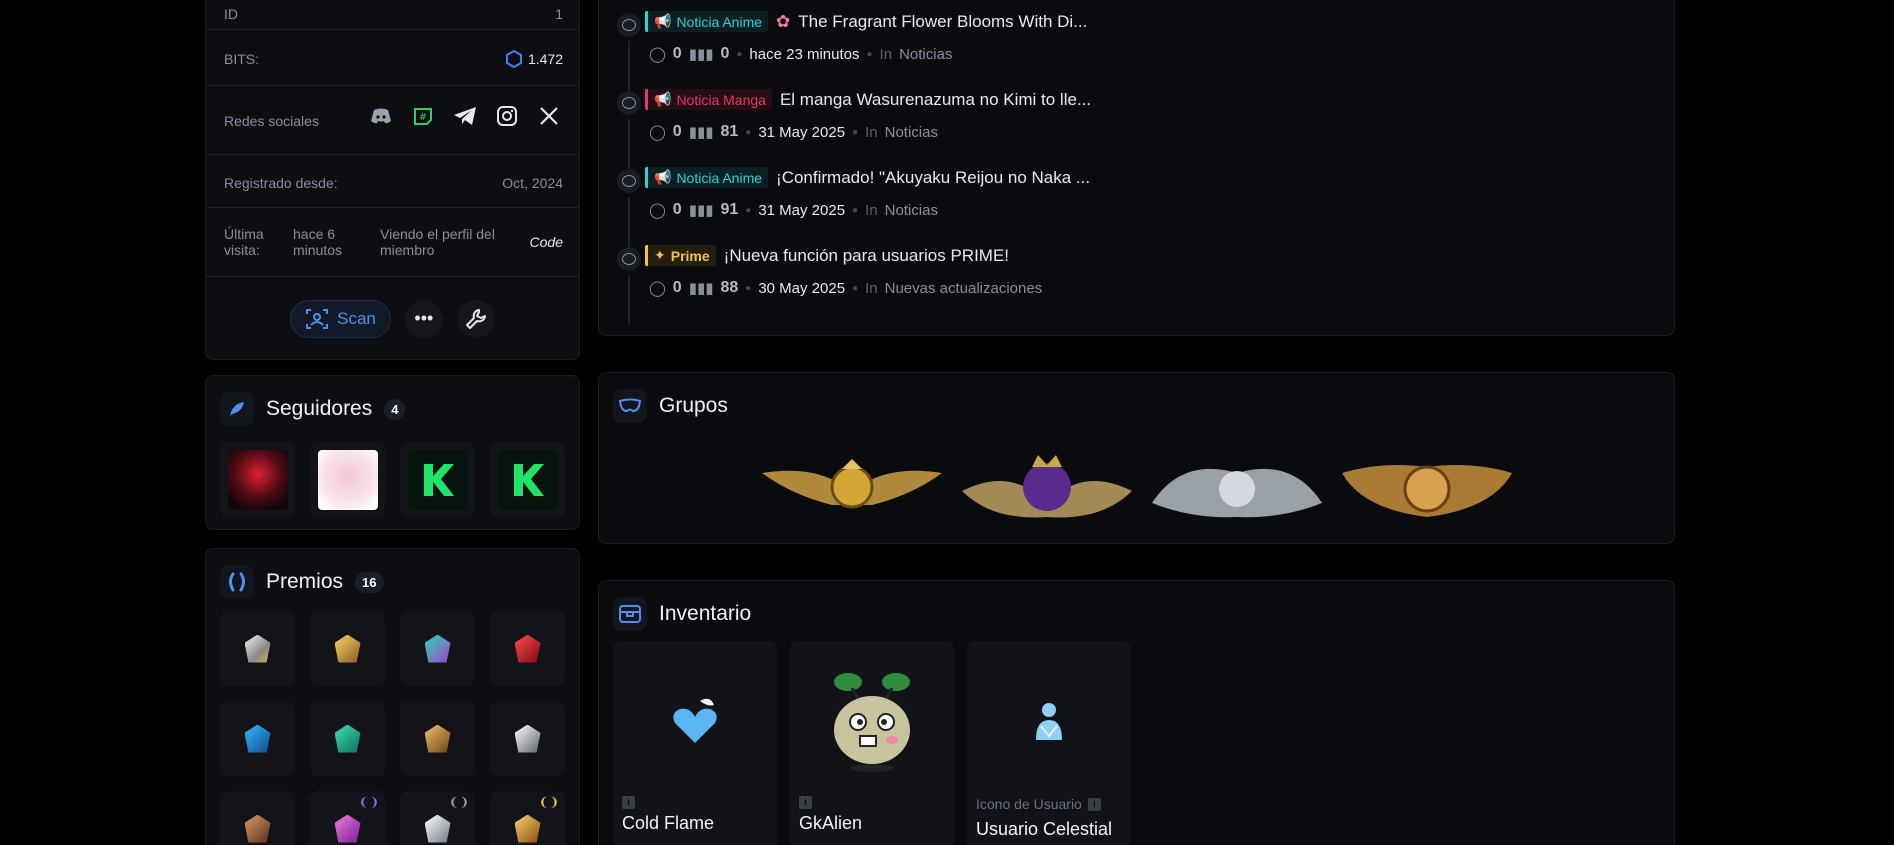 The height and width of the screenshot is (845, 1894). Describe the element at coordinates (693, 405) in the screenshot. I see `groups-title: Grupos` at that location.